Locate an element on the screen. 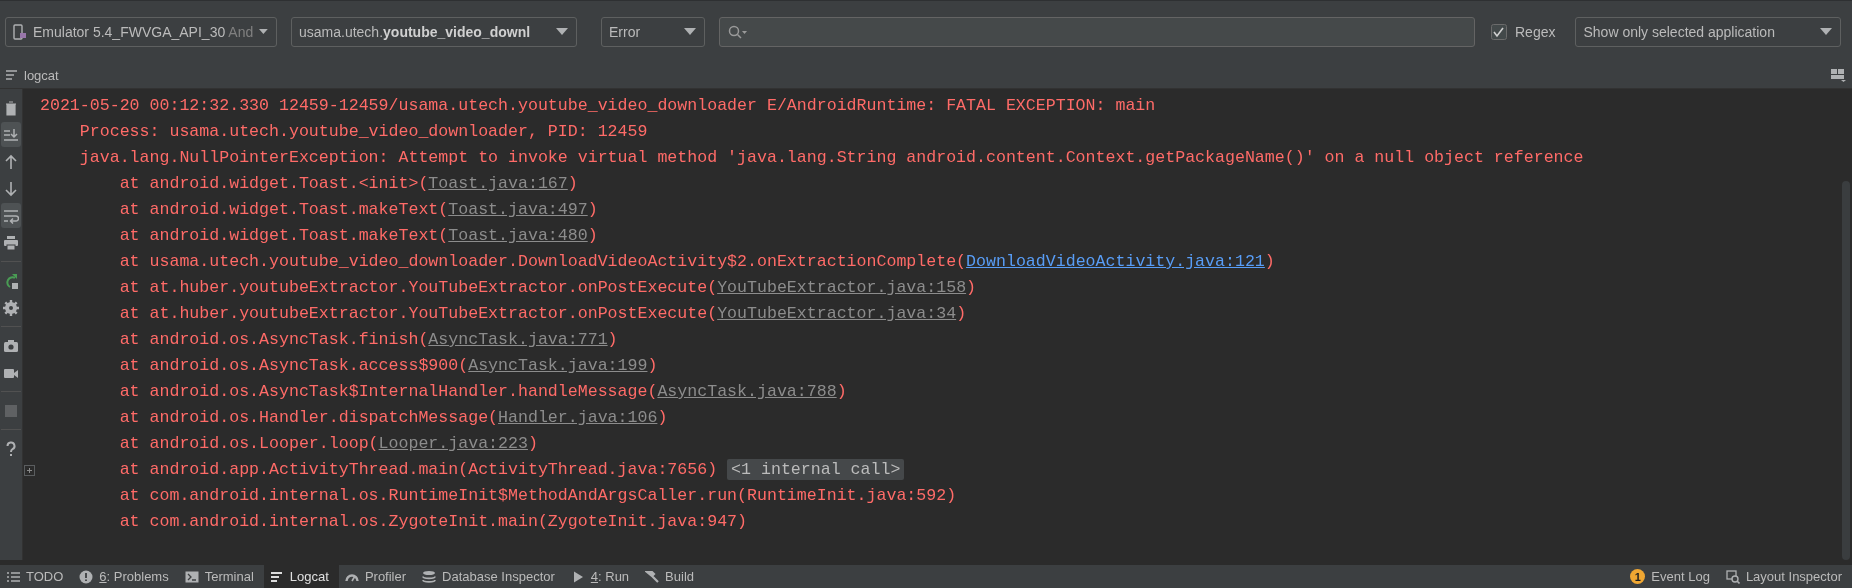 The height and width of the screenshot is (588, 1852). log-line: 2021-05-20 00:12:32.330 12459-12459/usama.utech.youtube_video_downloader E/AndroidRuntime: FATAL EXCEPTION: main is located at coordinates (598, 106).